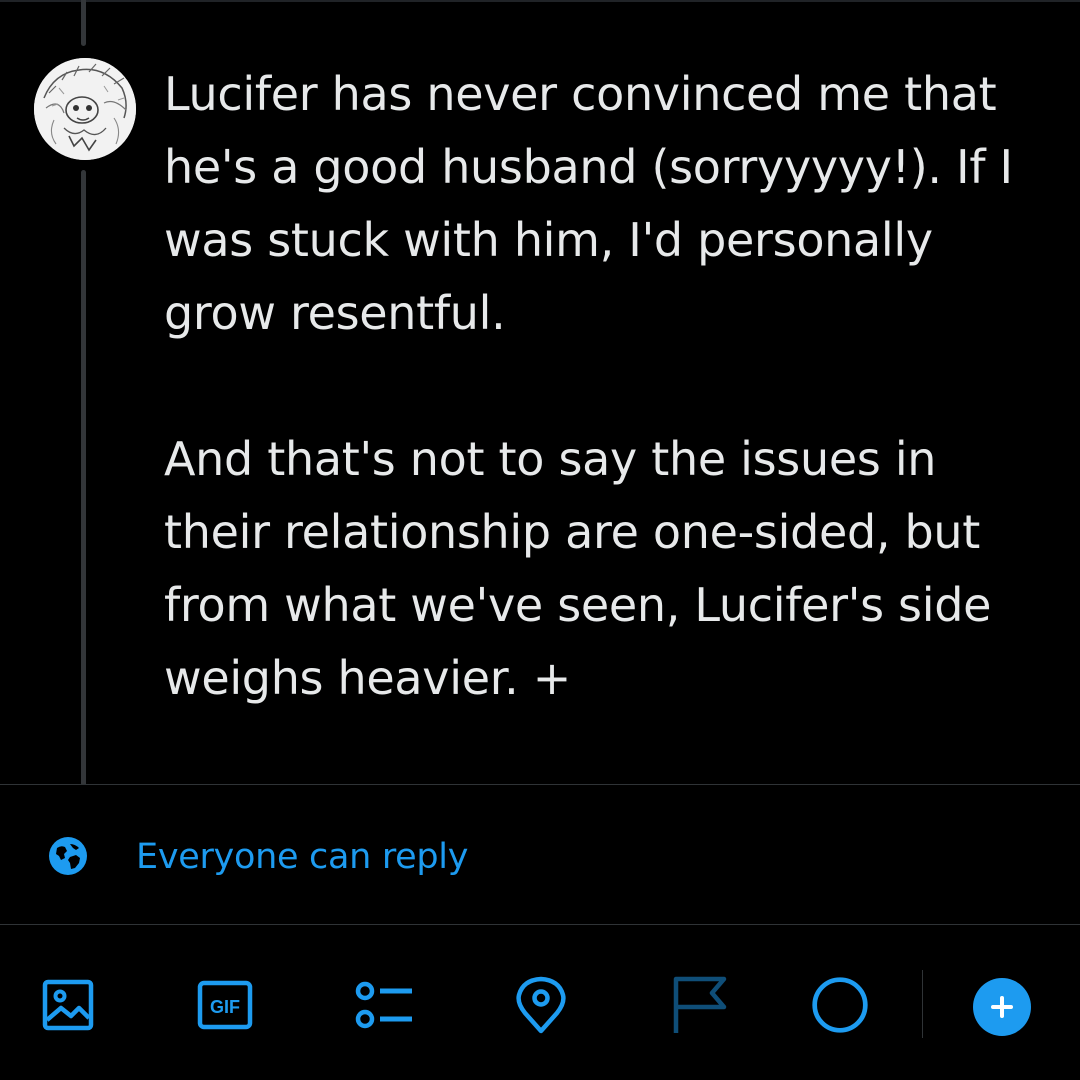 The image size is (1080, 1080). I want to click on svg-text: GIF, so click(225, 1007).